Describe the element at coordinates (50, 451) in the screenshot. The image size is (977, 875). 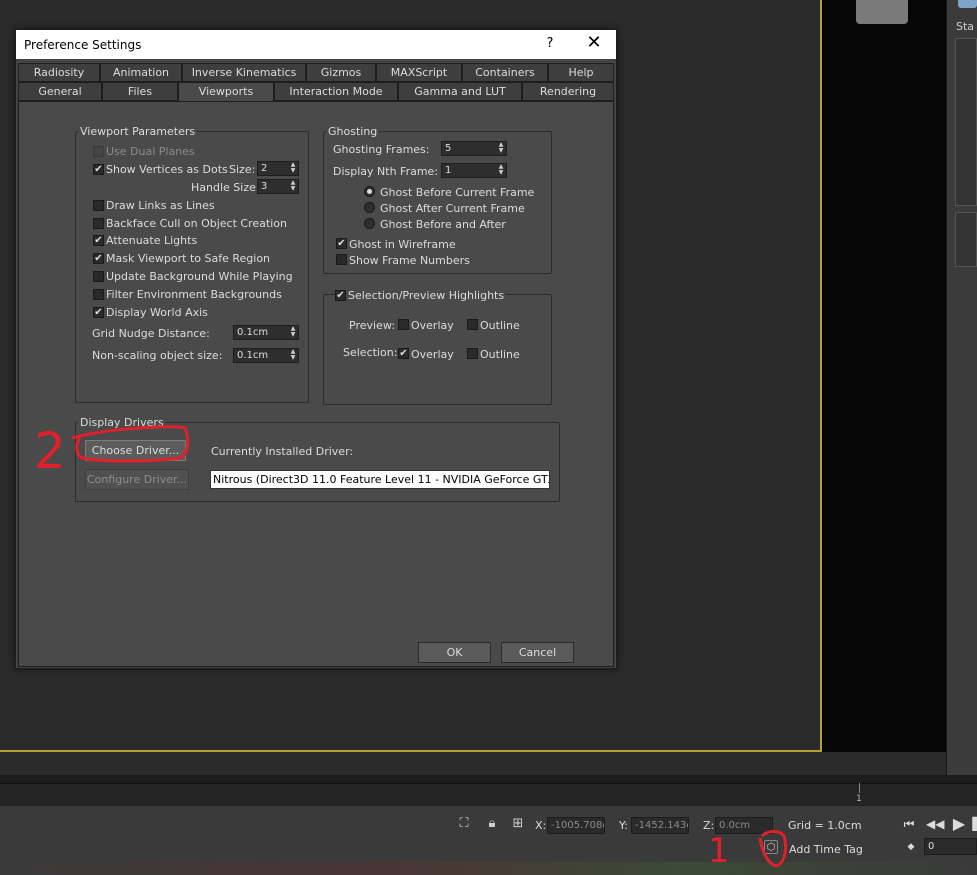
I see `annotation-mark-2: 2` at that location.